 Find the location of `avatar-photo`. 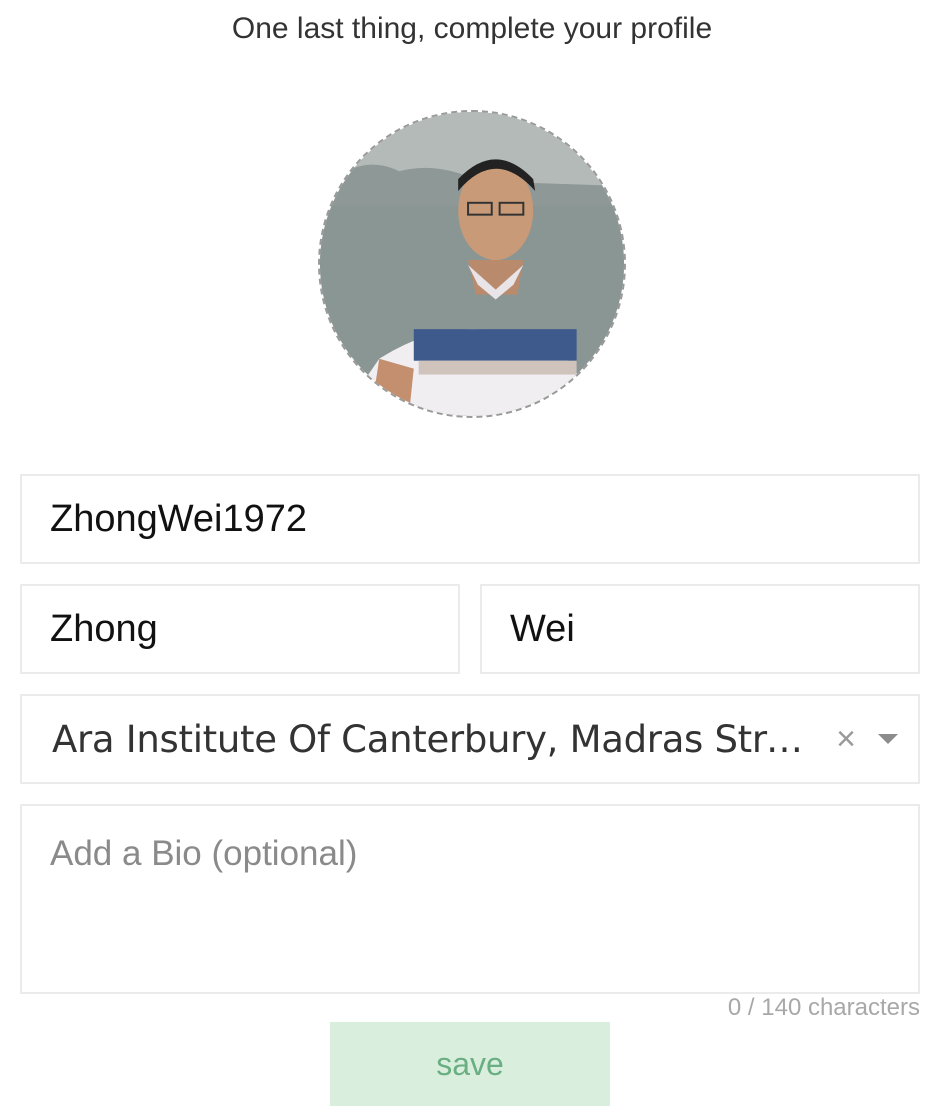

avatar-photo is located at coordinates (472, 264).